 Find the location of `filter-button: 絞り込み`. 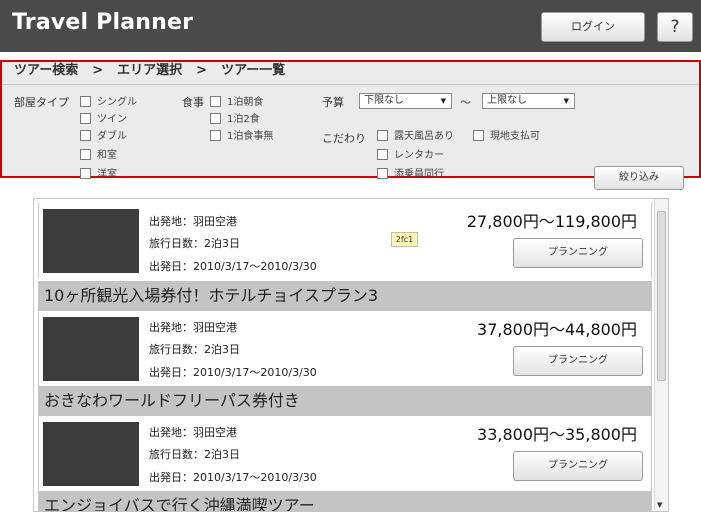

filter-button: 絞り込み is located at coordinates (639, 178).